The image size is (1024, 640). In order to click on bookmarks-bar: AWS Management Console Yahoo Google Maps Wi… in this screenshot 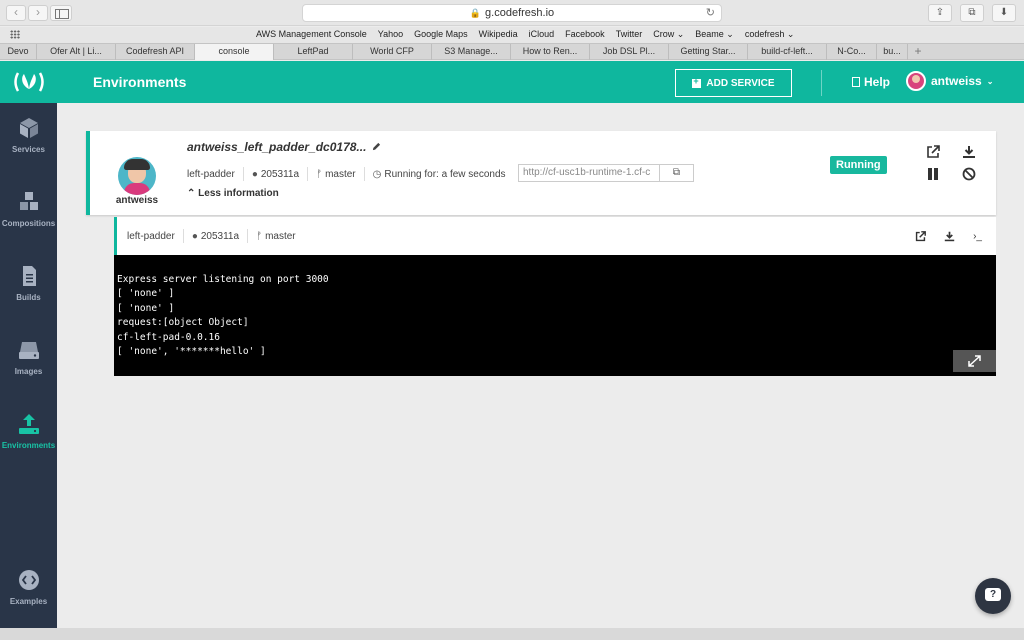, I will do `click(512, 35)`.